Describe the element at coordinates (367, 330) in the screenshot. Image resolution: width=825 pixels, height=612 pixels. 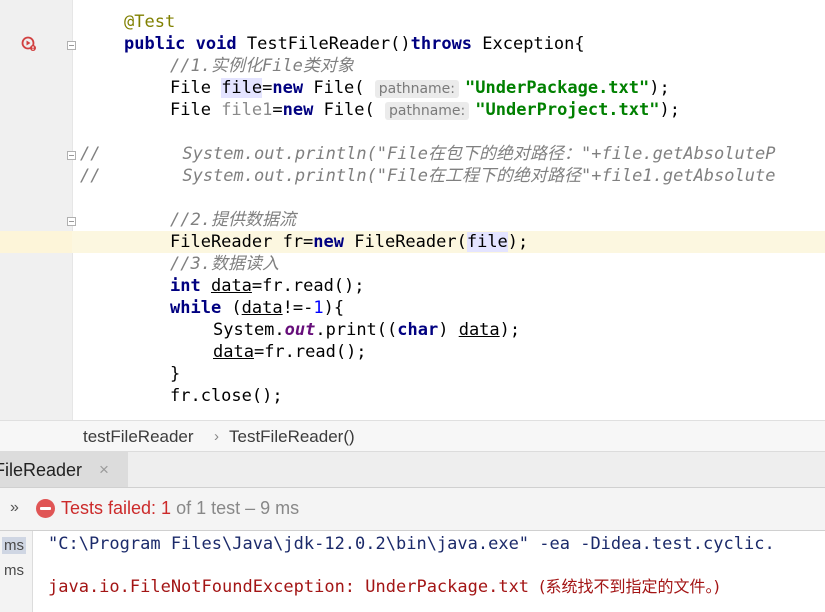
I see `code-line-13: System.out.print((char) data);` at that location.